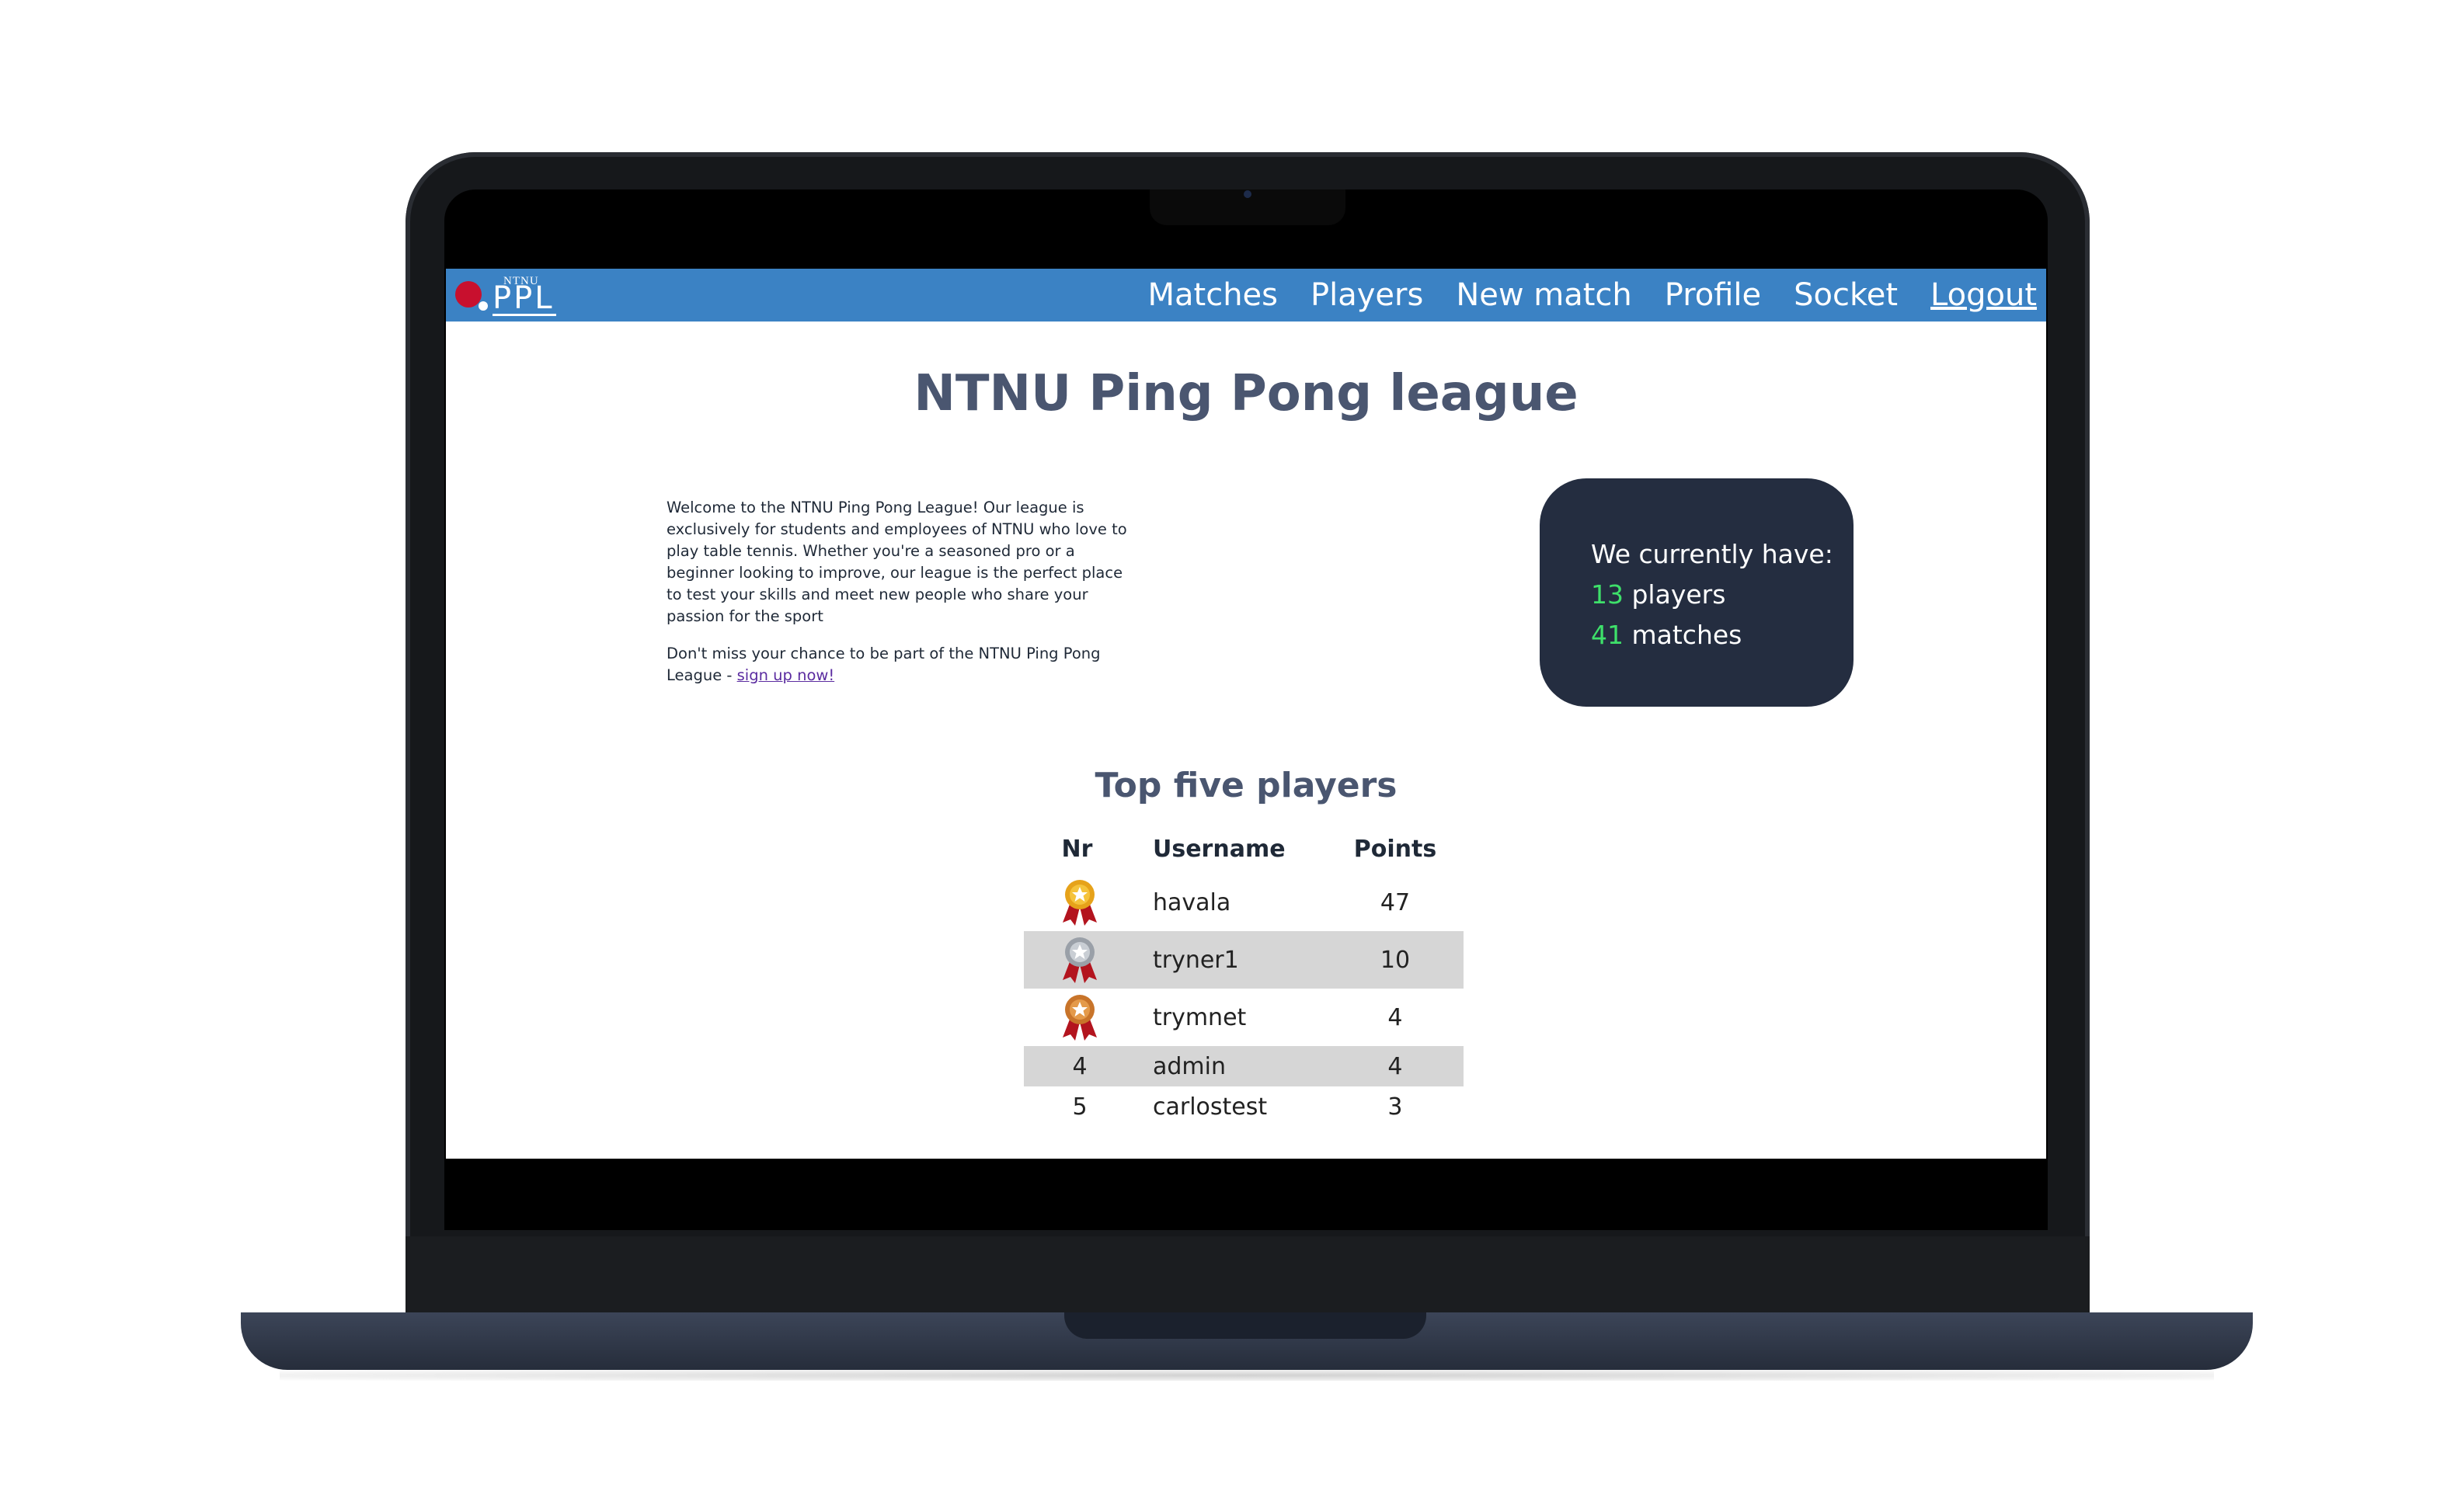  Describe the element at coordinates (1247, 1375) in the screenshot. I see `laptop-shadow` at that location.